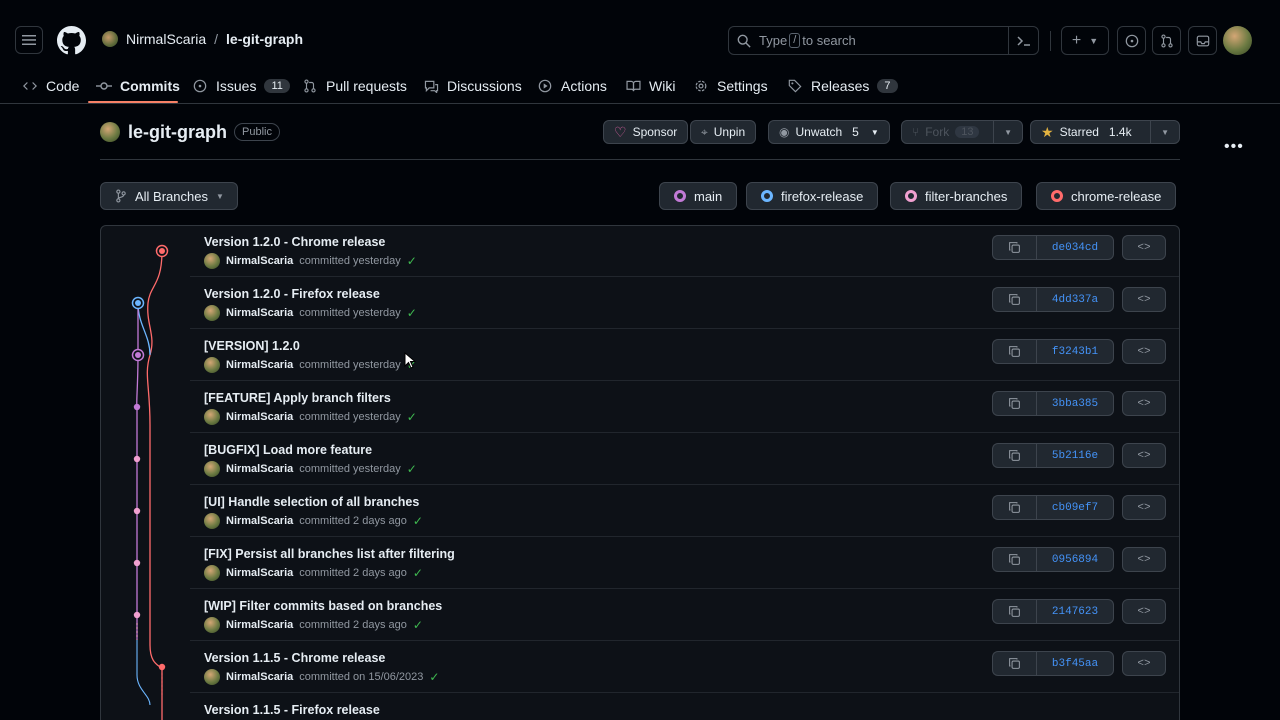 The height and width of the screenshot is (720, 1280). What do you see at coordinates (294, 658) in the screenshot?
I see `commit-title: Version 1.1.5 - Chrome release` at bounding box center [294, 658].